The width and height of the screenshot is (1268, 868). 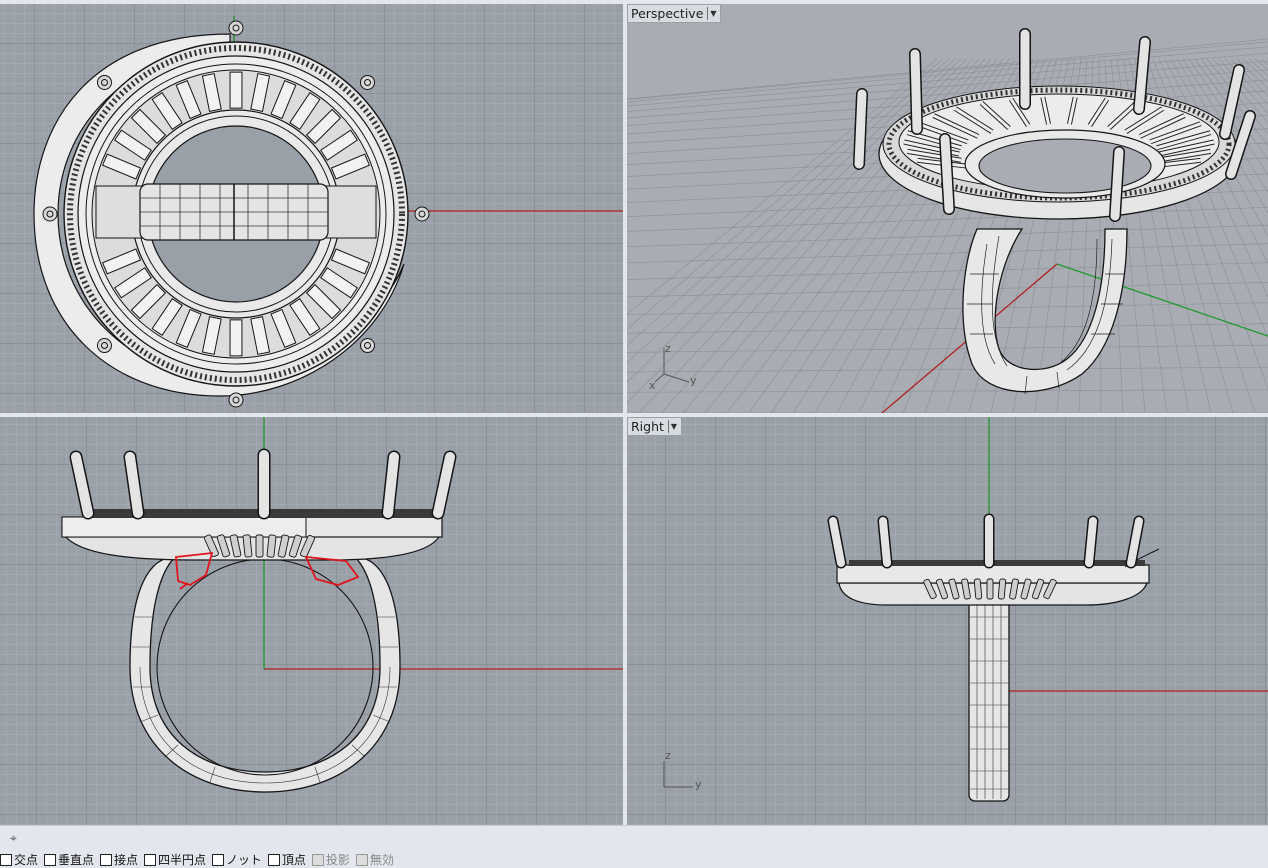 I want to click on osnap-options: 交点 垂直点 接点 四半円点 ノット 頂点 投影 無効, so click(x=197, y=859).